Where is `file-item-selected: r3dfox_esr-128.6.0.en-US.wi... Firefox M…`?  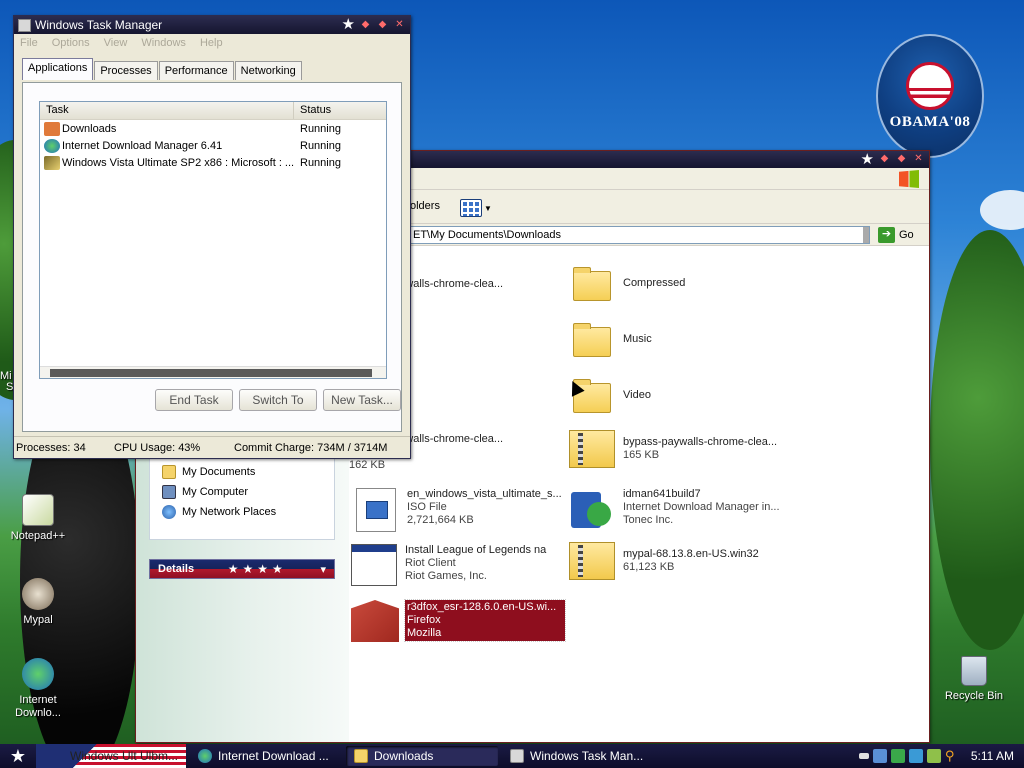
file-item-selected: r3dfox_esr-128.6.0.en-US.wi... Firefox M… is located at coordinates (458, 620).